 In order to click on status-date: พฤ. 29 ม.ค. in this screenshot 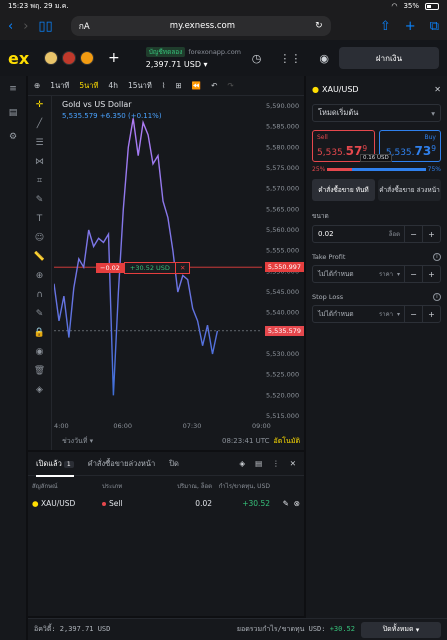, I will do `click(49, 5)`.